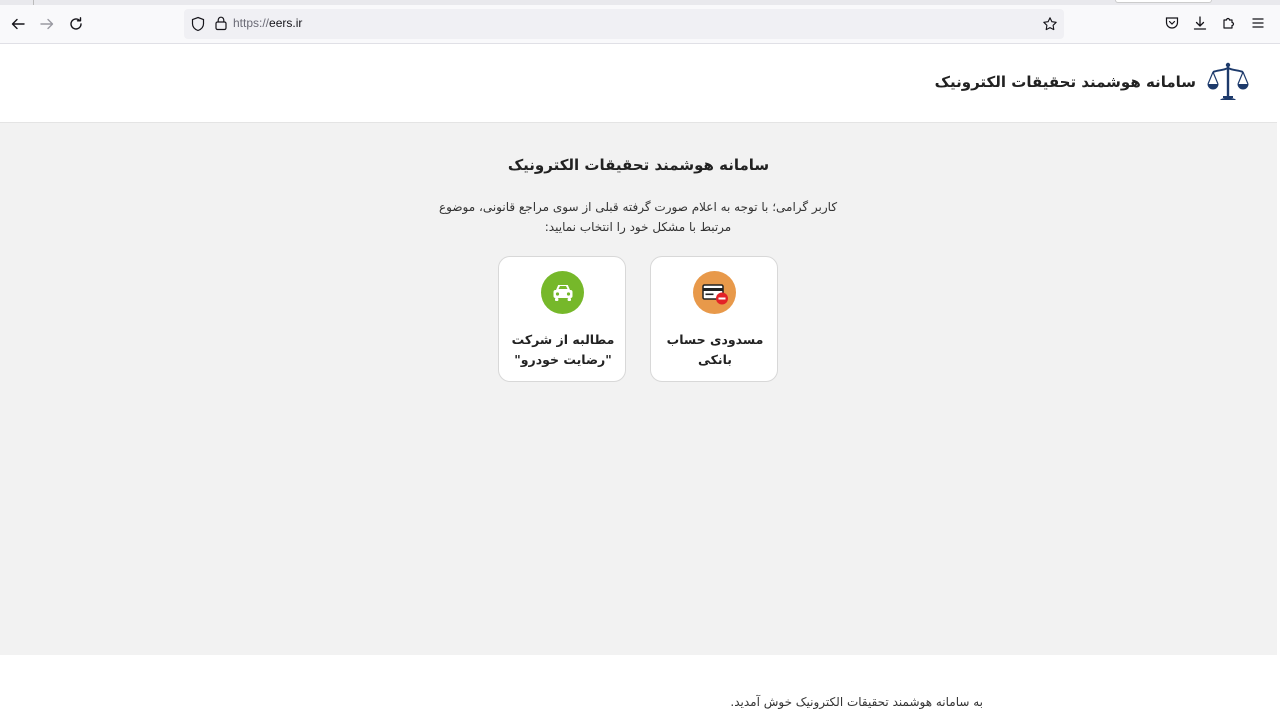 This screenshot has height=720, width=1280. What do you see at coordinates (286, 23) in the screenshot?
I see `url-host: eers.ir` at bounding box center [286, 23].